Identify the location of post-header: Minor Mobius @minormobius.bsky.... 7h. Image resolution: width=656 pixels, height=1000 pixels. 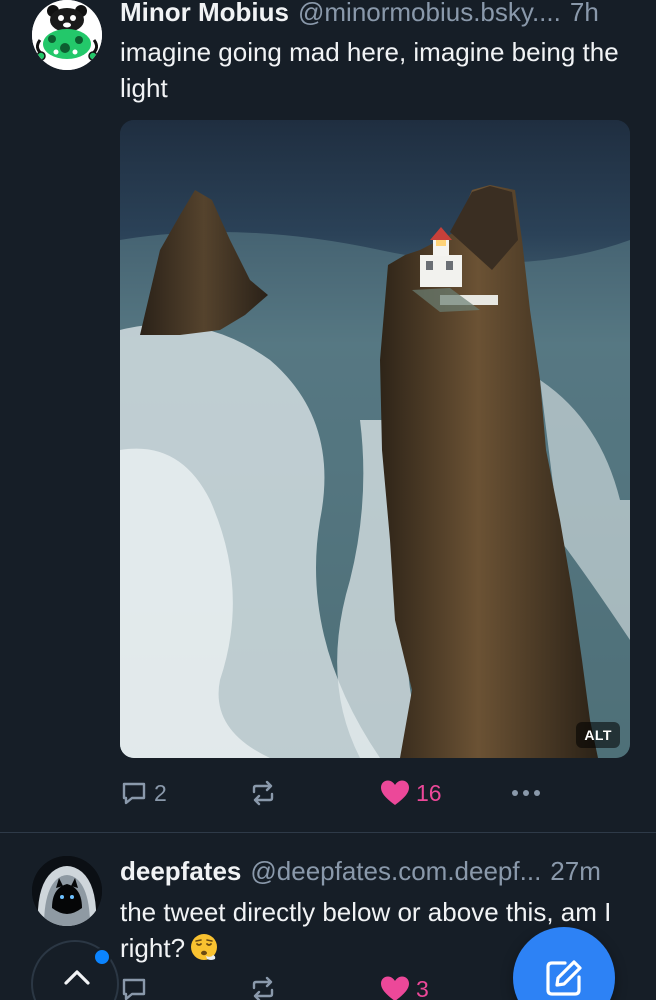
(376, 13).